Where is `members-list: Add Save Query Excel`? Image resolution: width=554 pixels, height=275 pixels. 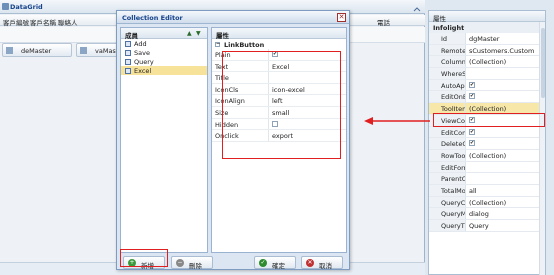 members-list: Add Save Query Excel is located at coordinates (164, 57).